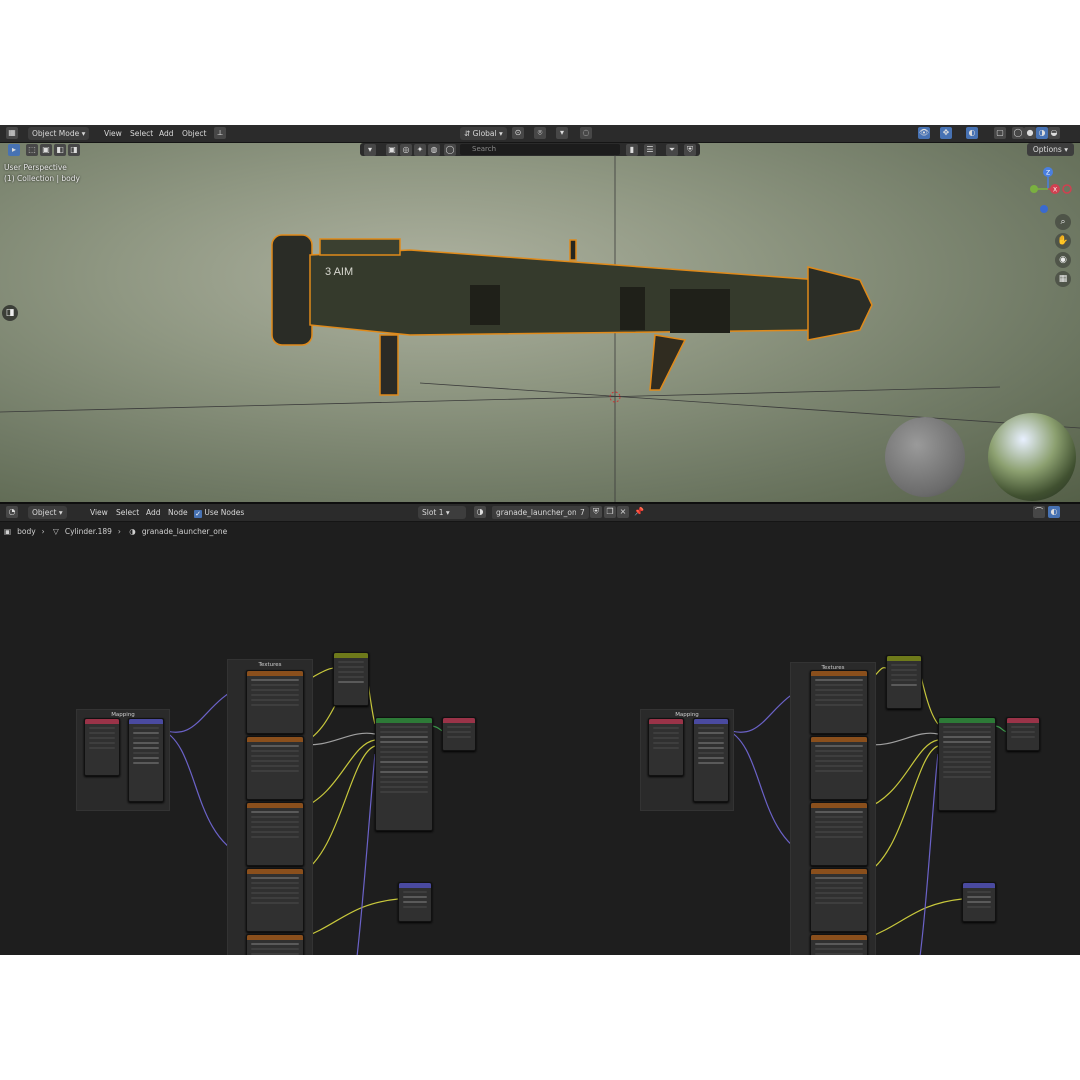  What do you see at coordinates (575, 315) in the screenshot?
I see `grenade-launcher-model: 3 AIM` at bounding box center [575, 315].